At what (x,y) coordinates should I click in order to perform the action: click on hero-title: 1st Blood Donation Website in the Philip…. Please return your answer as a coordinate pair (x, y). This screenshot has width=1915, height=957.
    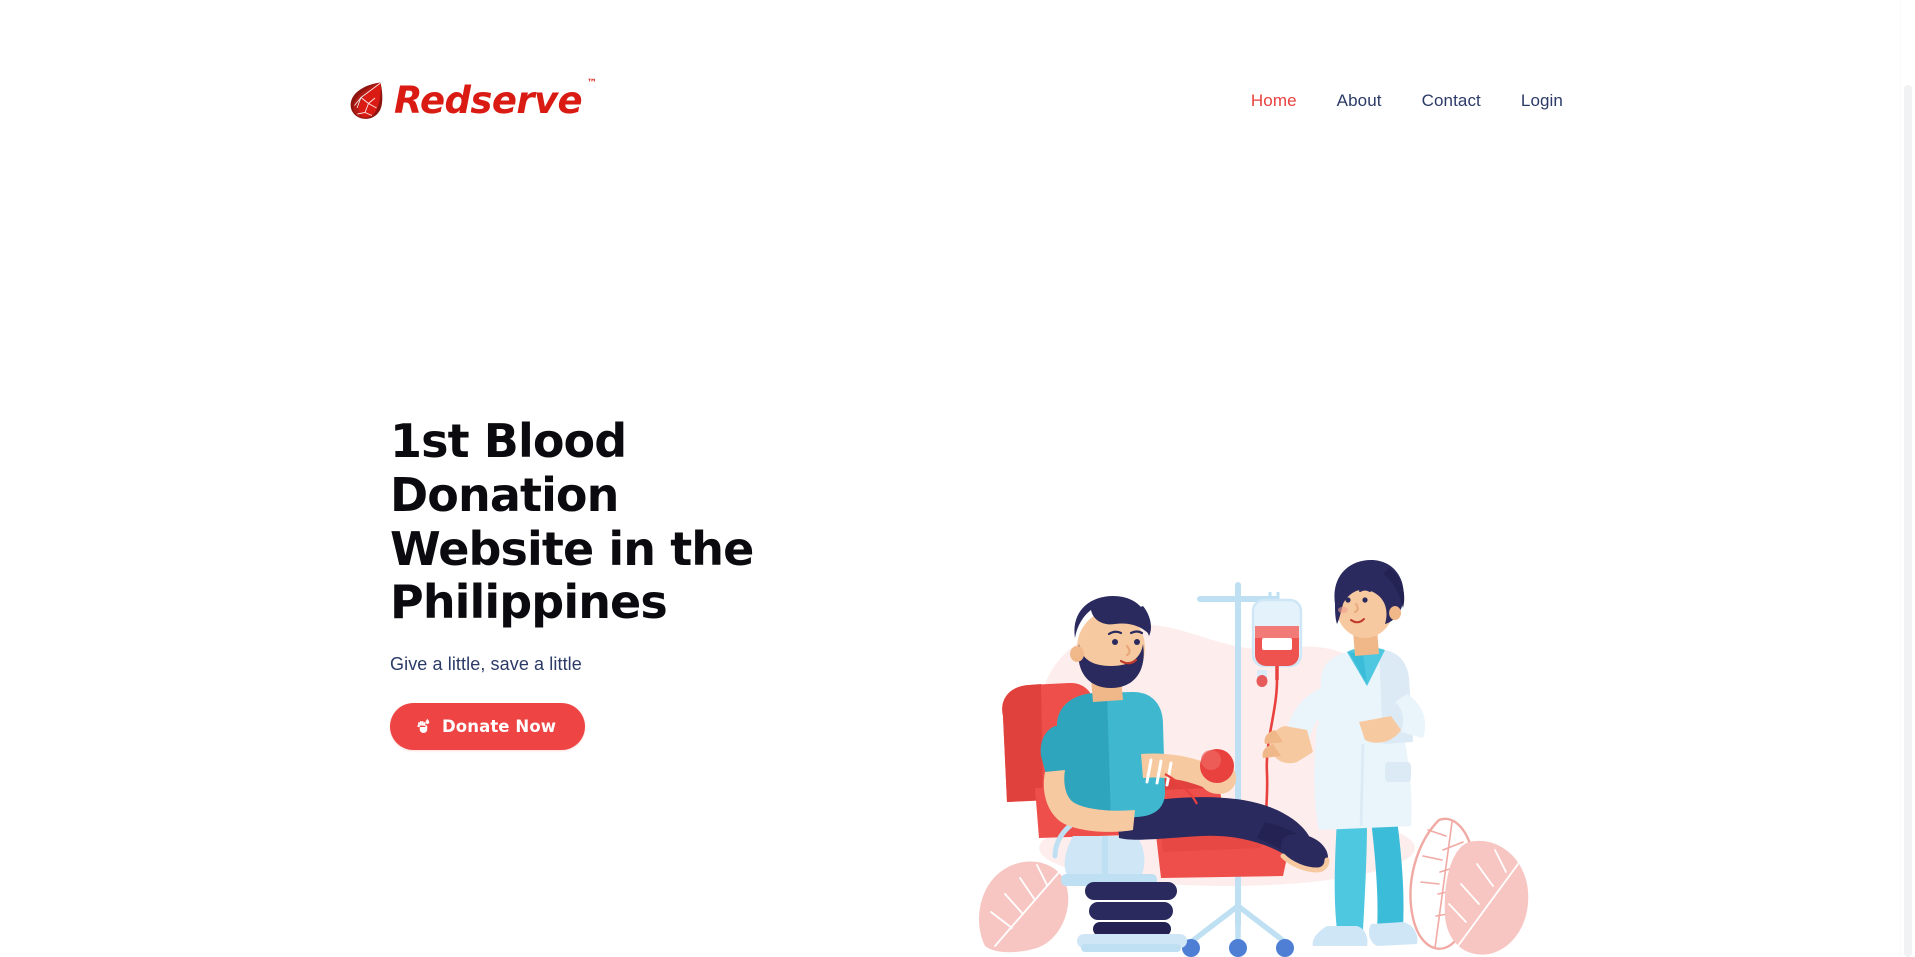
    Looking at the image, I should click on (572, 522).